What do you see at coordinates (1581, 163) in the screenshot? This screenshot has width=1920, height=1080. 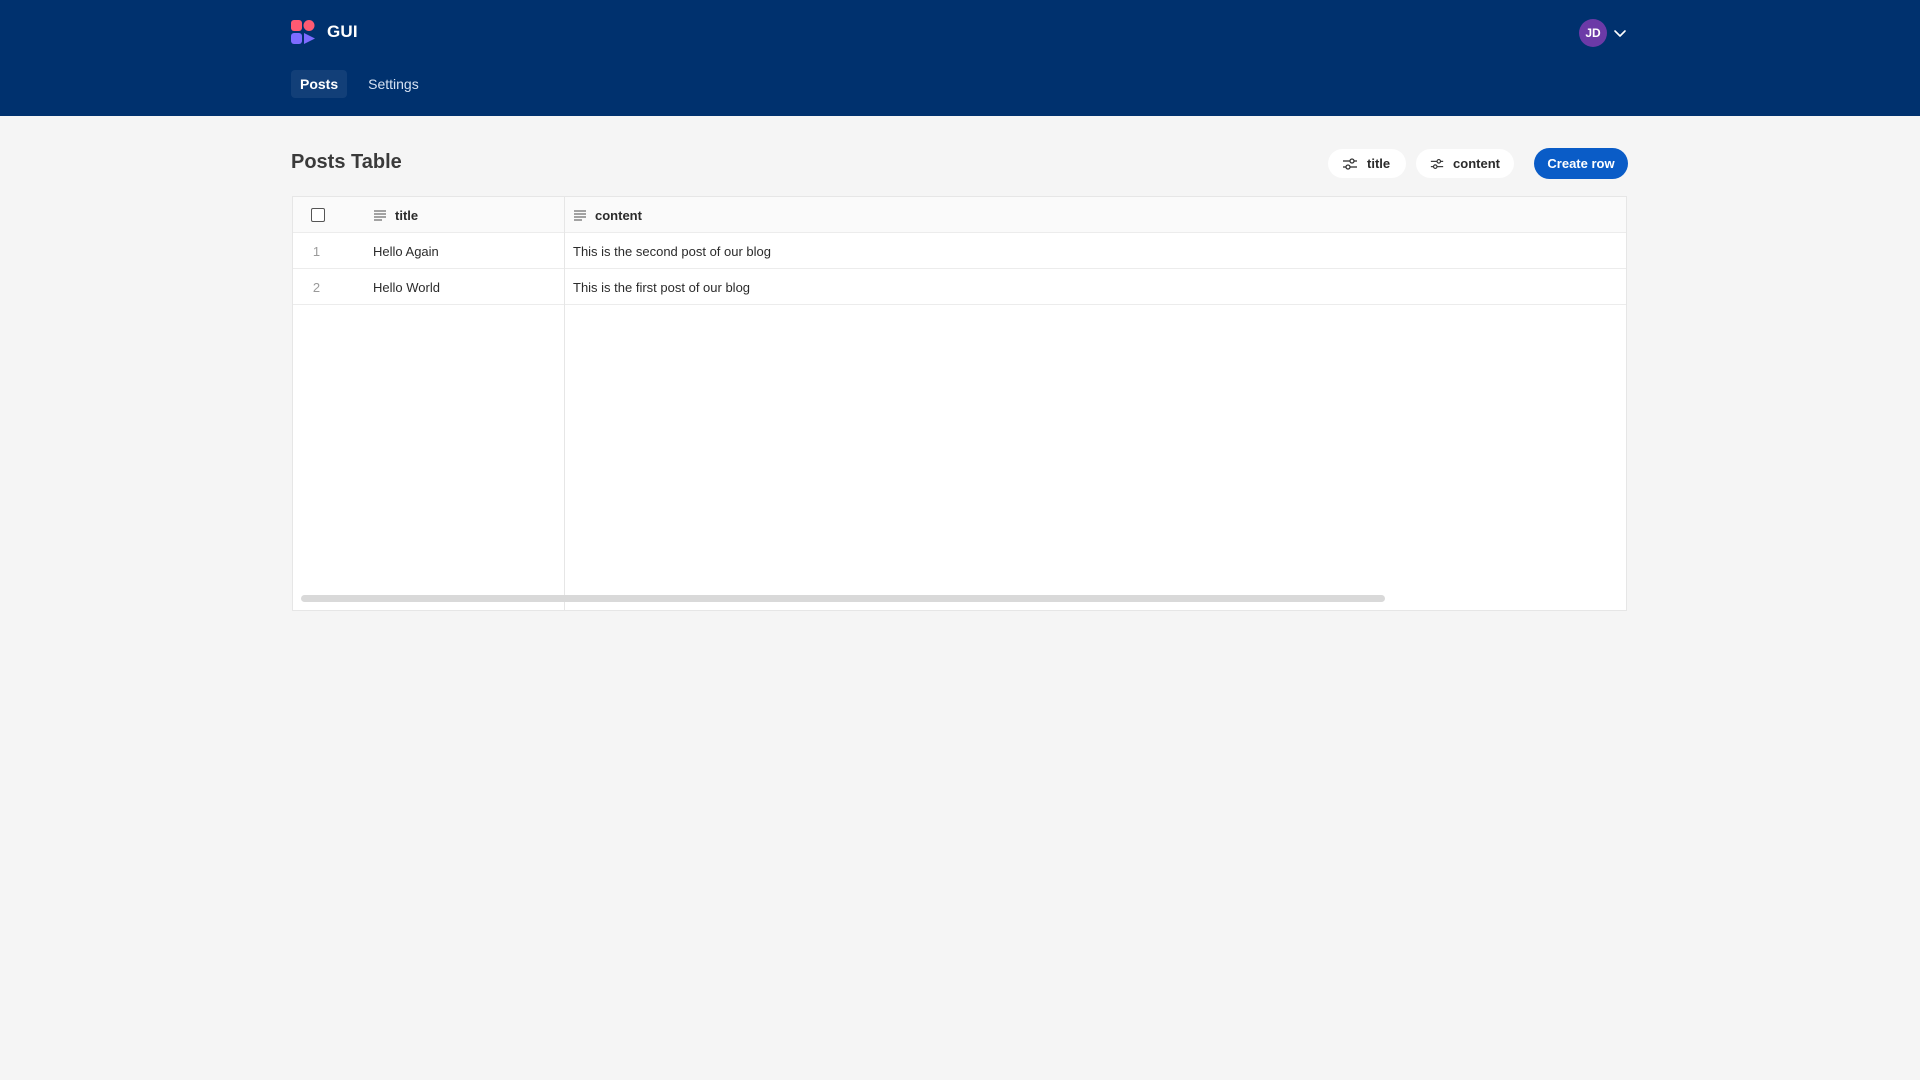 I see `create-row-button: Create row` at bounding box center [1581, 163].